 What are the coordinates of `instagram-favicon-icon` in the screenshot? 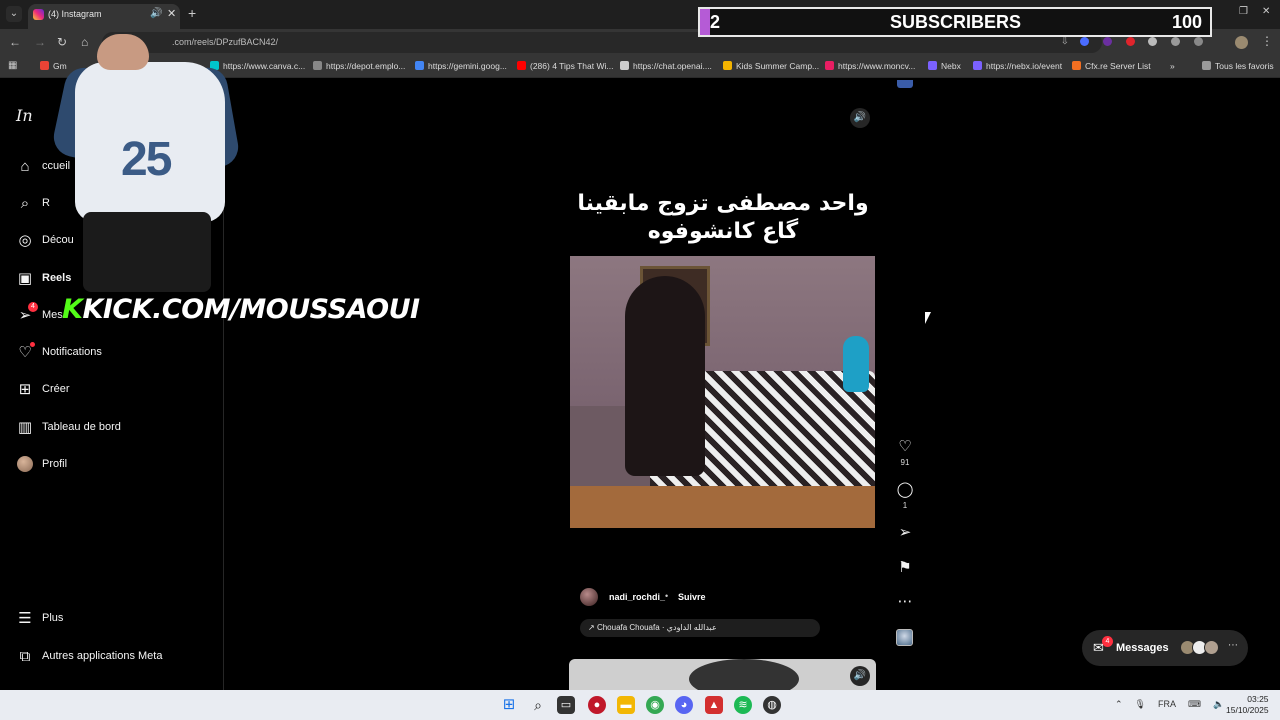 It's located at (38, 14).